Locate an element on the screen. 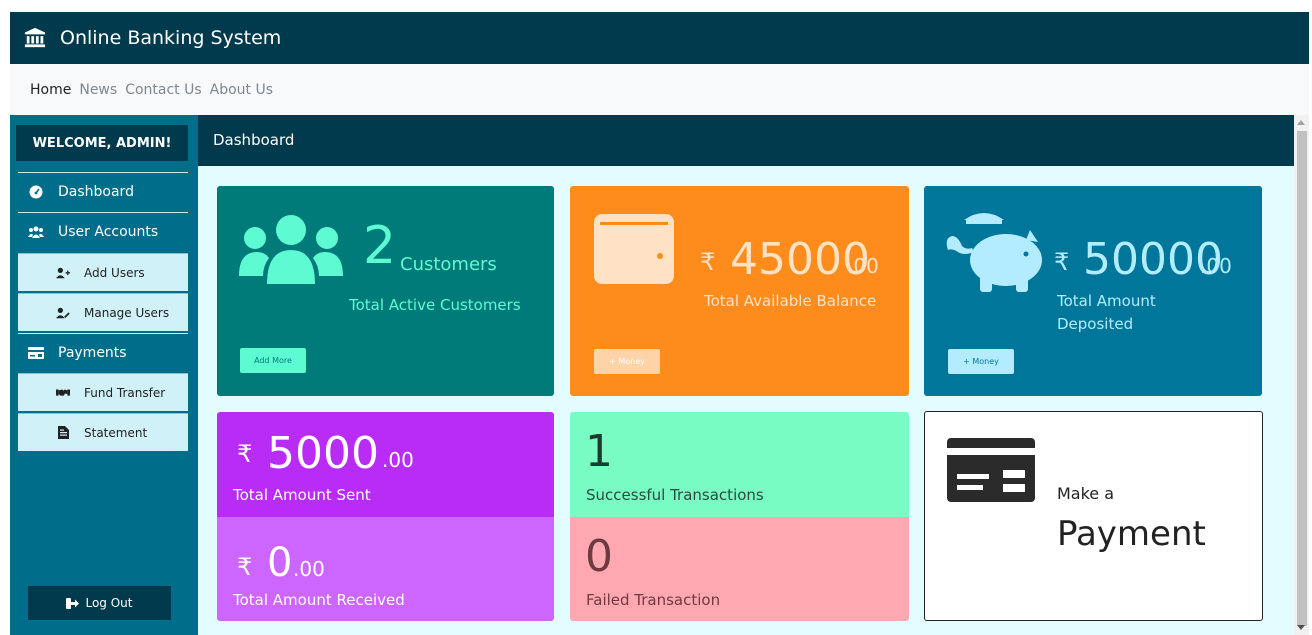 This screenshot has width=1312, height=635. sidebar-item-fund-transfer: Fund Transfer is located at coordinates (103, 392).